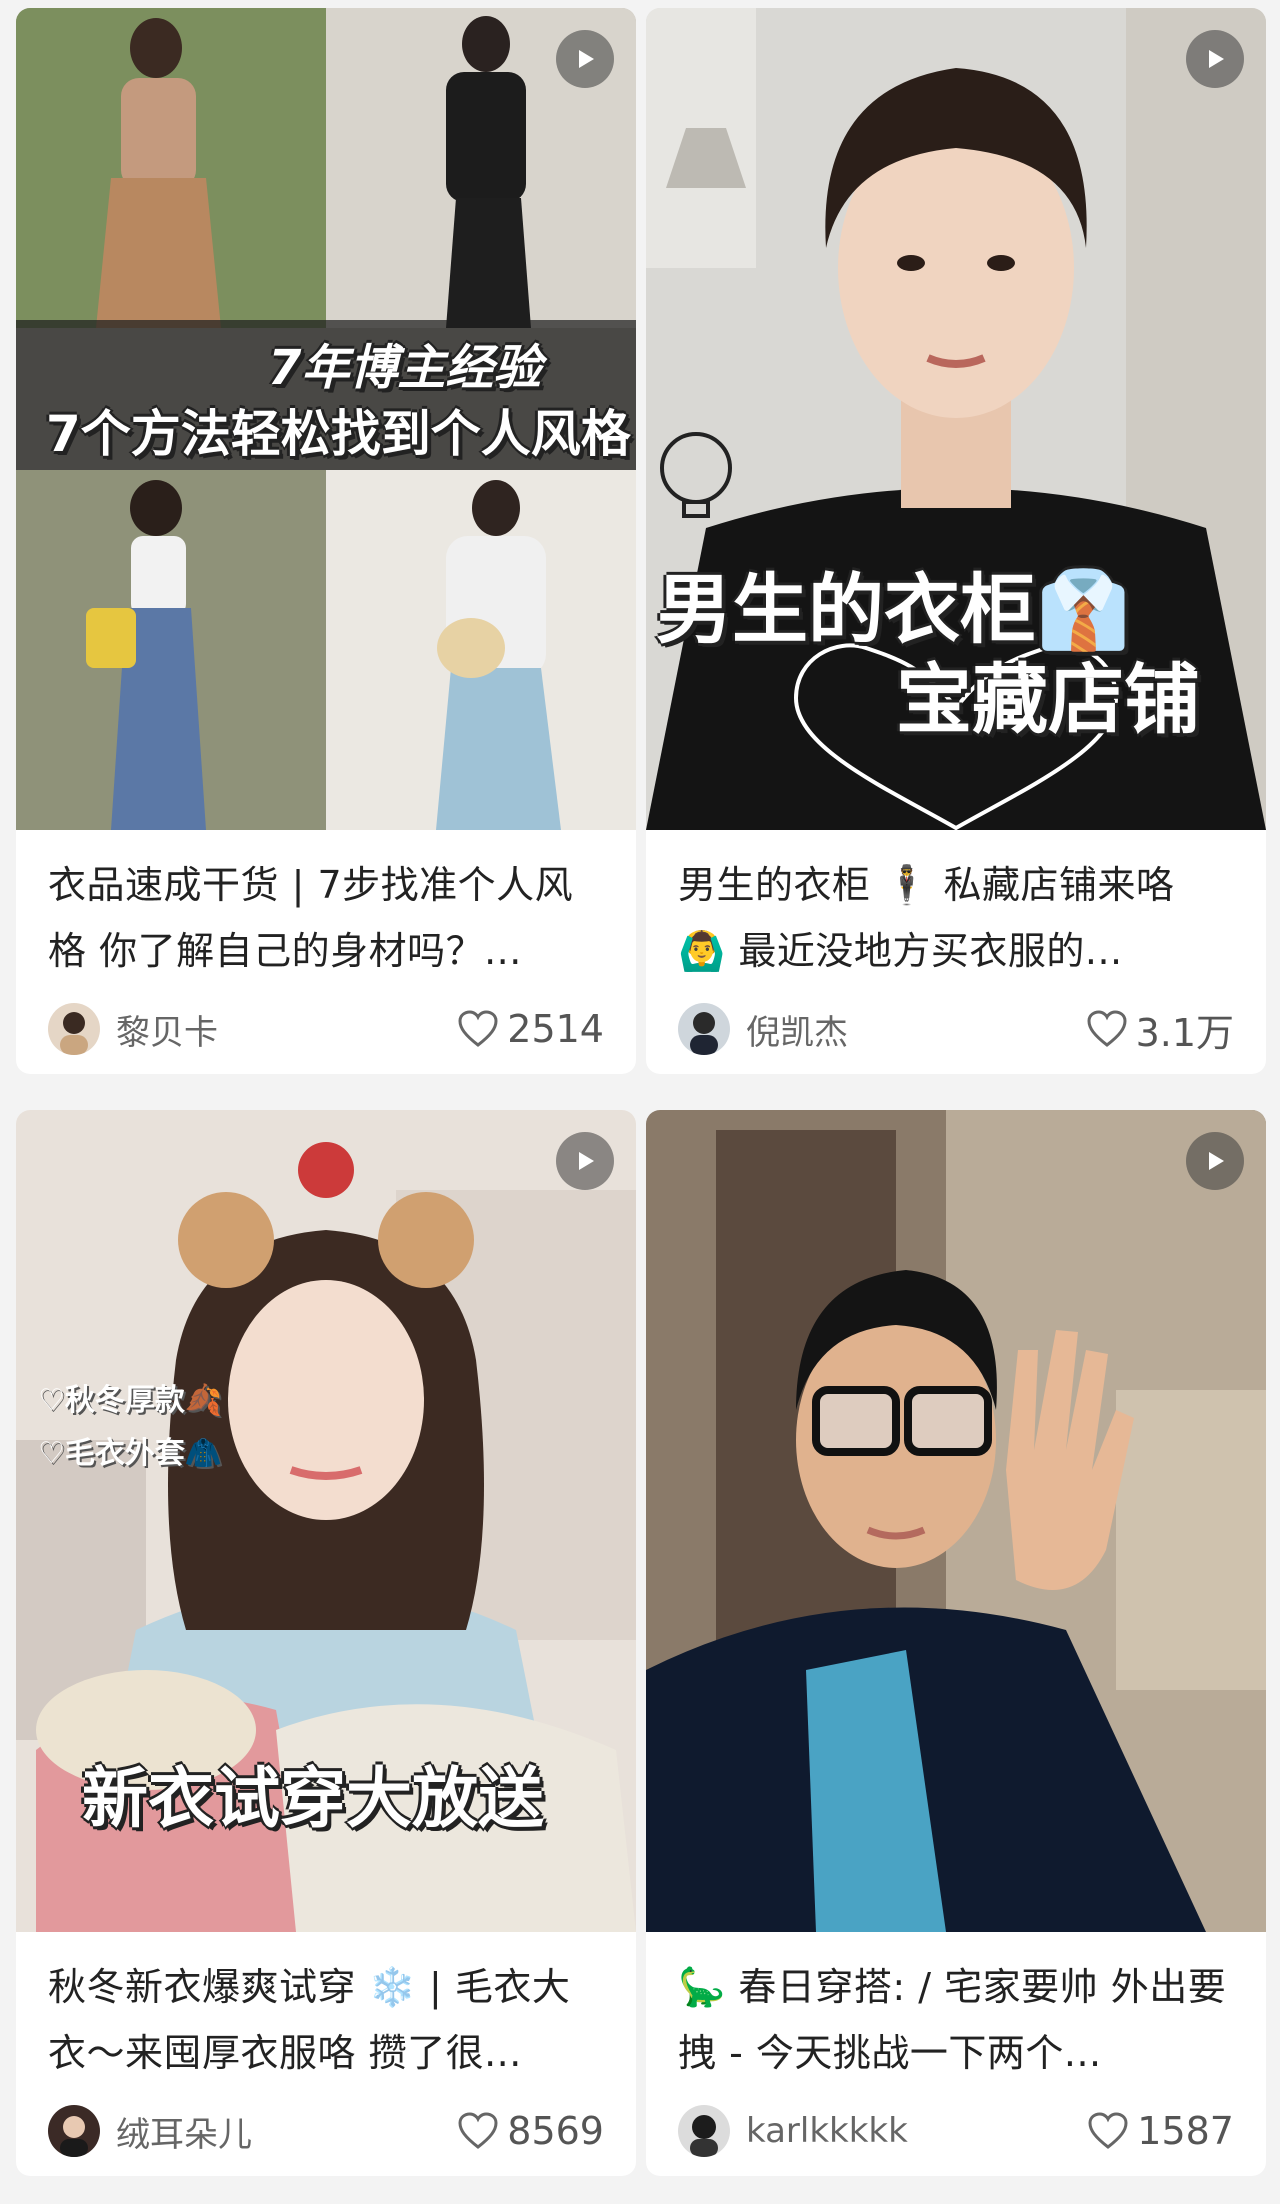 This screenshot has height=2204, width=1280. Describe the element at coordinates (1048, 699) in the screenshot. I see `cover-subheadline: 宝藏店铺` at that location.